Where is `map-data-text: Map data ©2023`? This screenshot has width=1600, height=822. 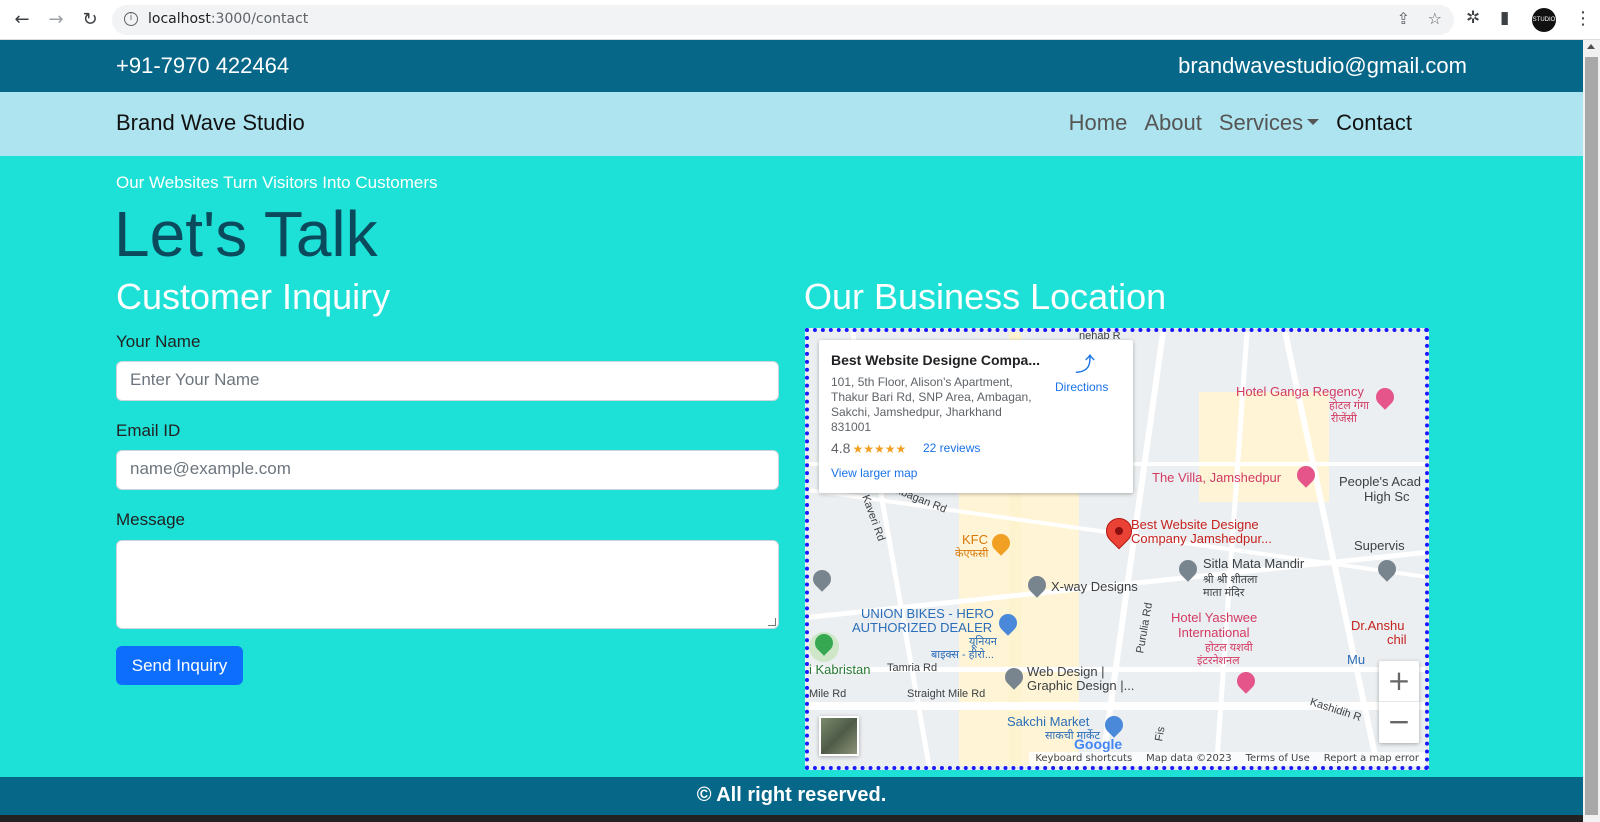 map-data-text: Map data ©2023 is located at coordinates (1189, 758).